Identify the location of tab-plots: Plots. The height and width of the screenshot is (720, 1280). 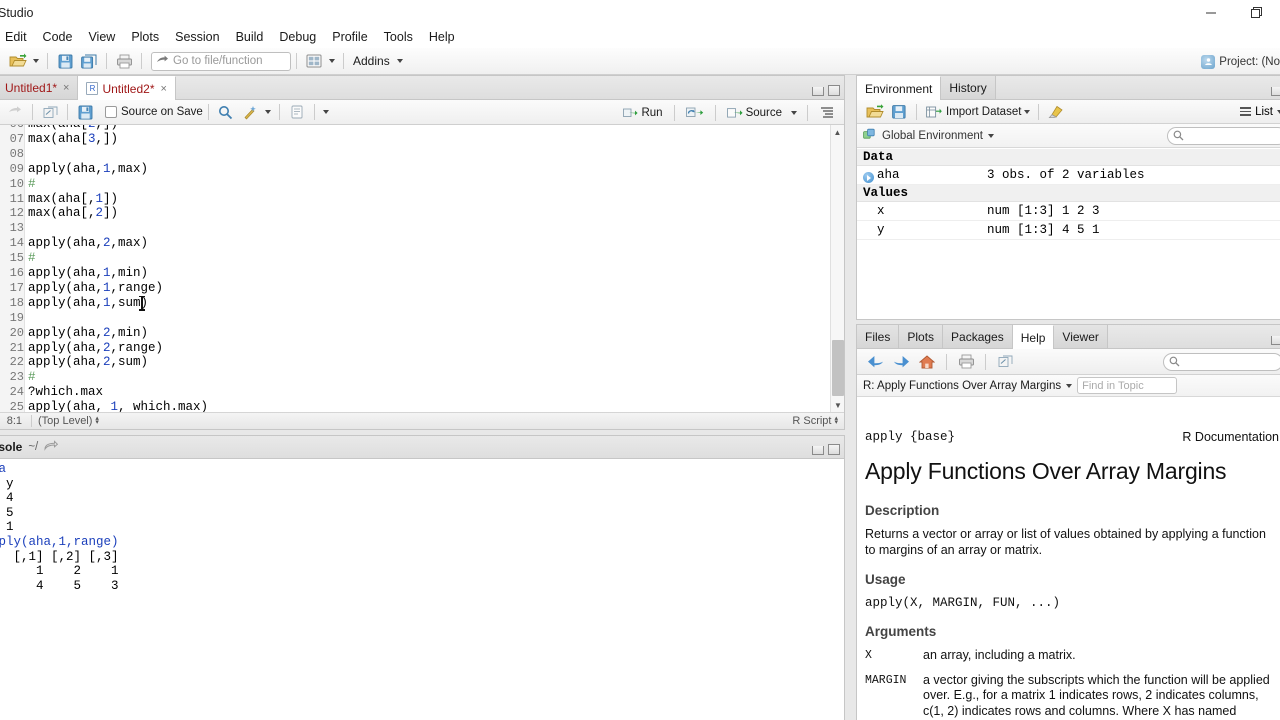
(921, 336).